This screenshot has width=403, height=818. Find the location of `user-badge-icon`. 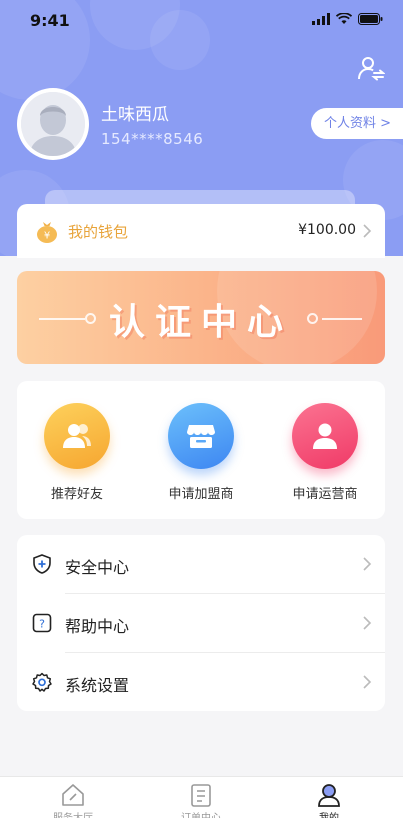

user-badge-icon is located at coordinates (325, 436).